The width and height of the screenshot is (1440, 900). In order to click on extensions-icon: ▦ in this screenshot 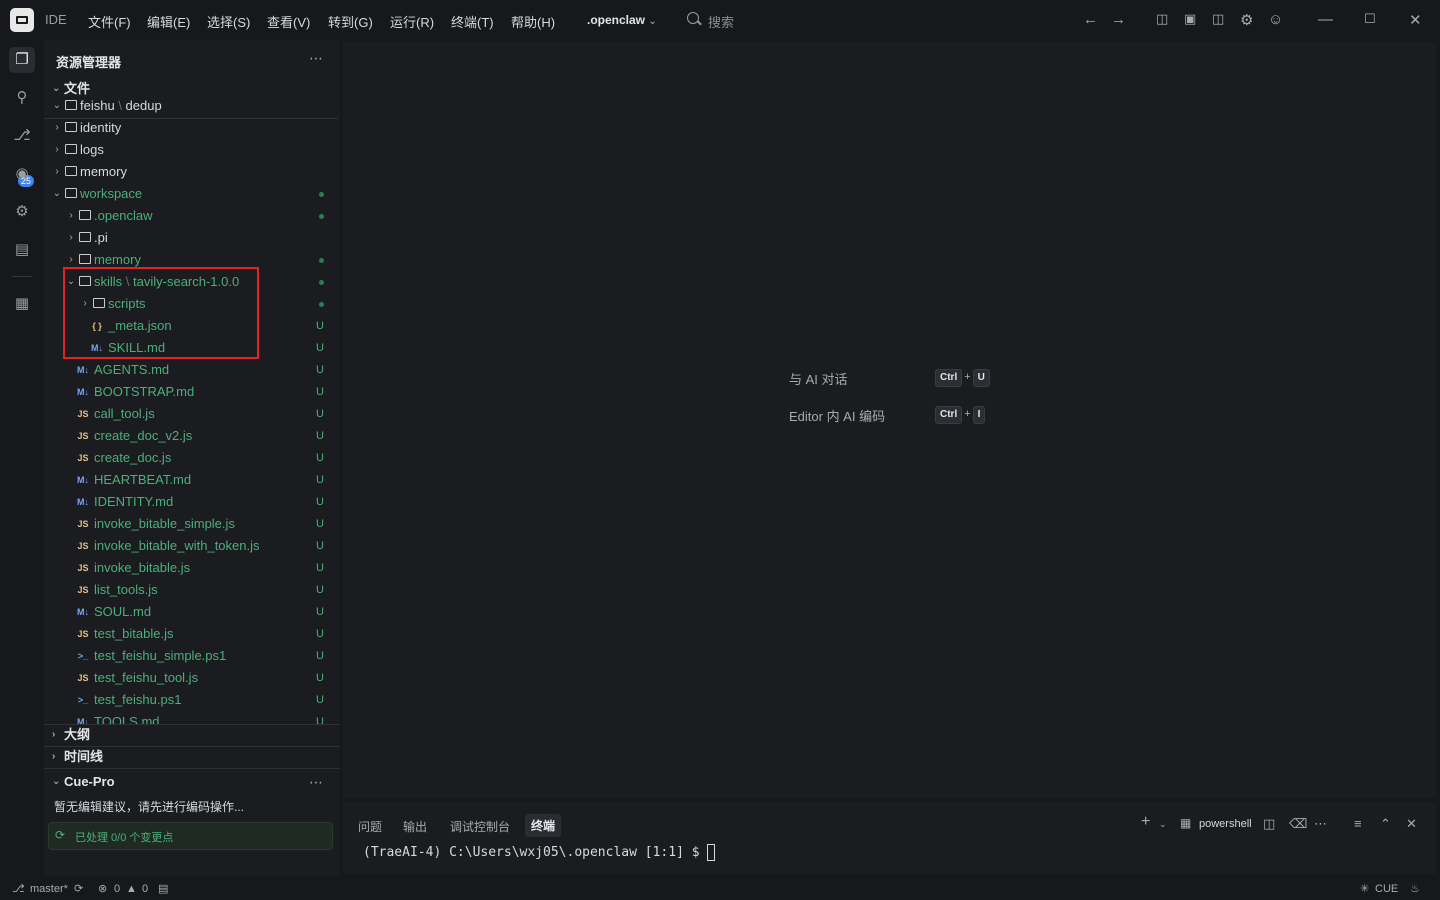, I will do `click(22, 304)`.